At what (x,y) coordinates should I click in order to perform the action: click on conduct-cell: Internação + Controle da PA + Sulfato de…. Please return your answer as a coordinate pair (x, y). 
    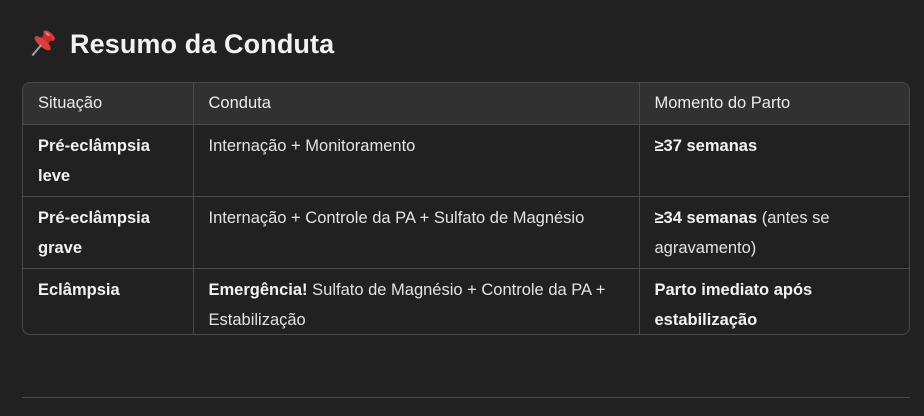
    Looking at the image, I should click on (416, 232).